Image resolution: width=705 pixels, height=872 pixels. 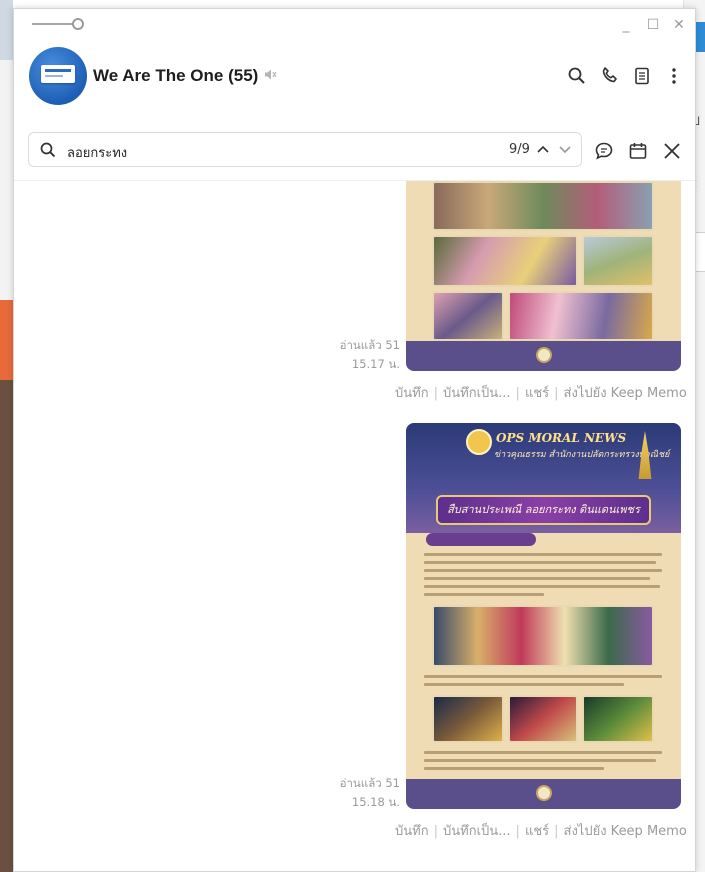 What do you see at coordinates (468, 719) in the screenshot?
I see `poster-photo-night-left` at bounding box center [468, 719].